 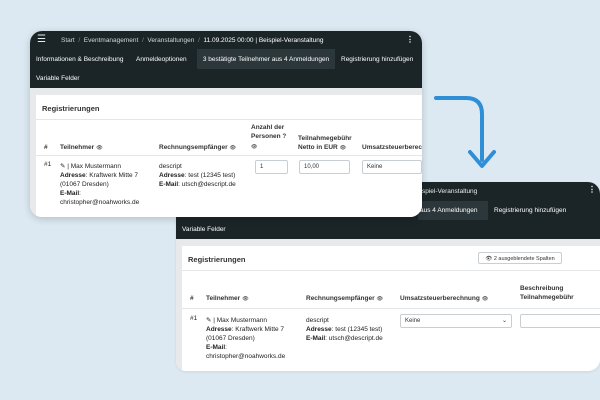 I want to click on col-label: Umsatzsteuerberechnung, so click(x=440, y=298).